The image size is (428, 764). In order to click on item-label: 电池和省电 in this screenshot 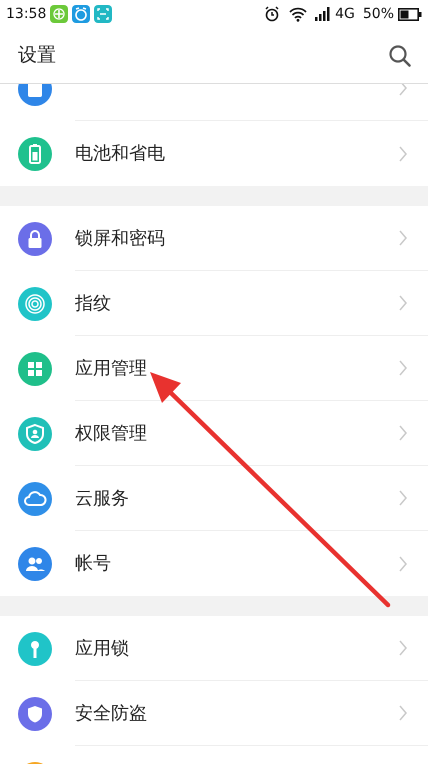, I will do `click(120, 154)`.